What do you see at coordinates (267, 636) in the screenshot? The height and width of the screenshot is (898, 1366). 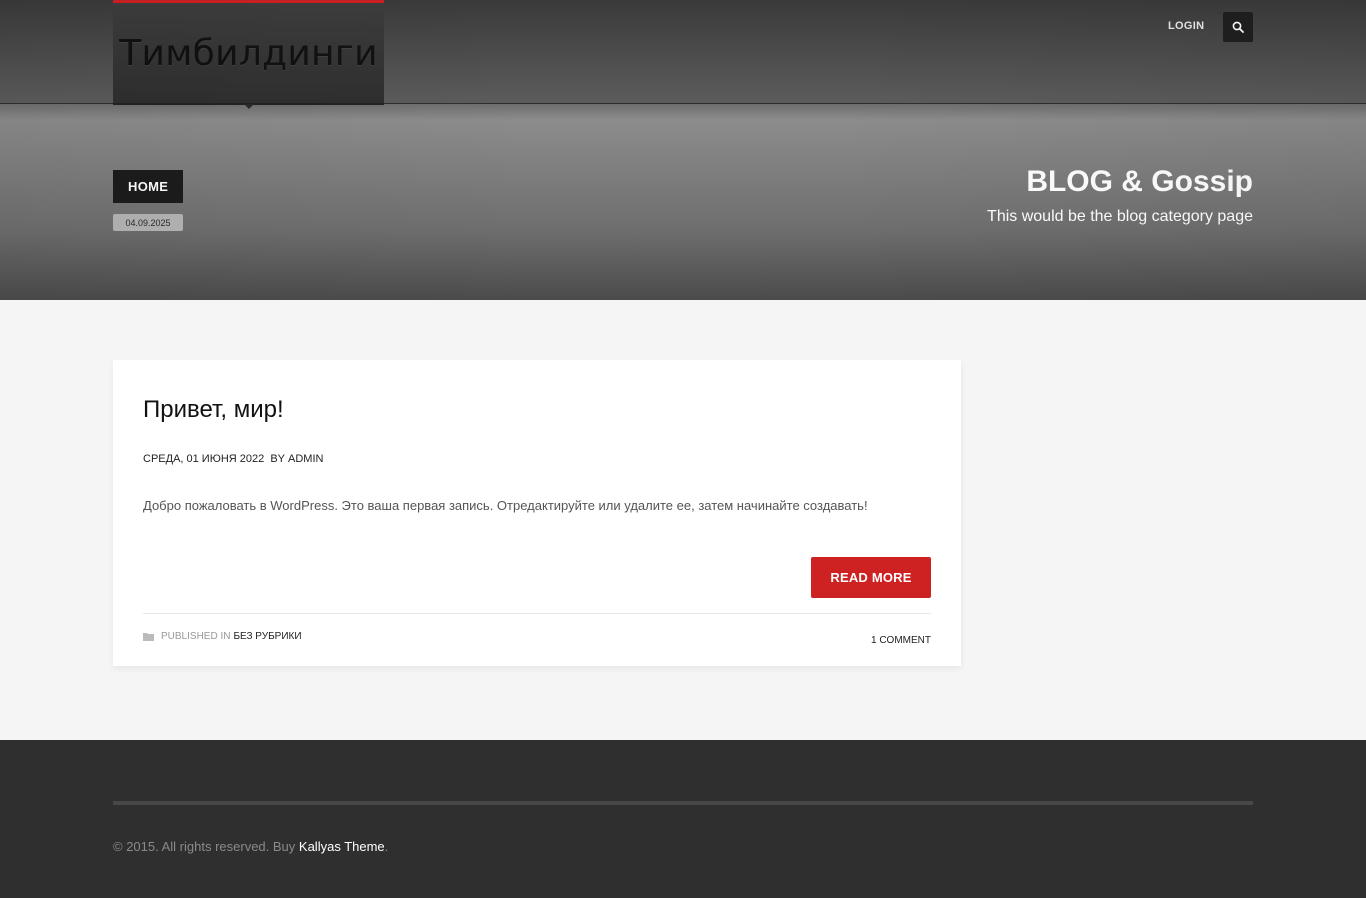 I see `category-link: БЕЗ РУБРИКИ` at bounding box center [267, 636].